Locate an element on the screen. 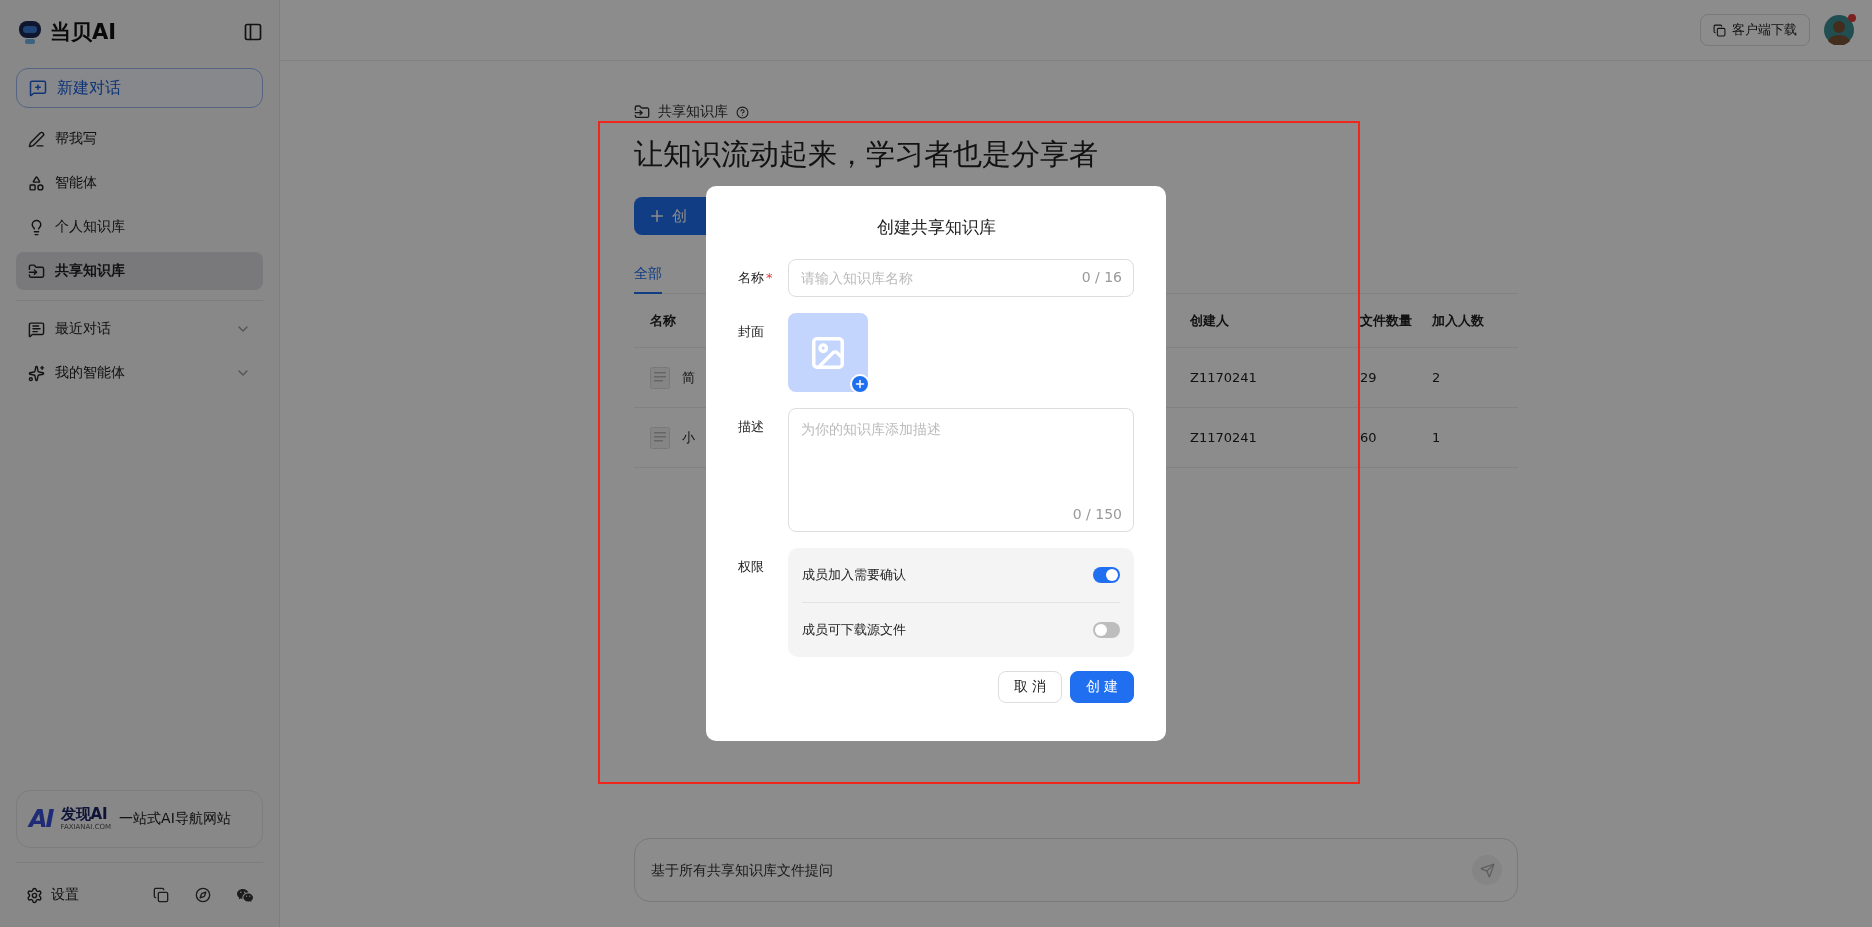  cancel-button: 取 消 is located at coordinates (1030, 687).